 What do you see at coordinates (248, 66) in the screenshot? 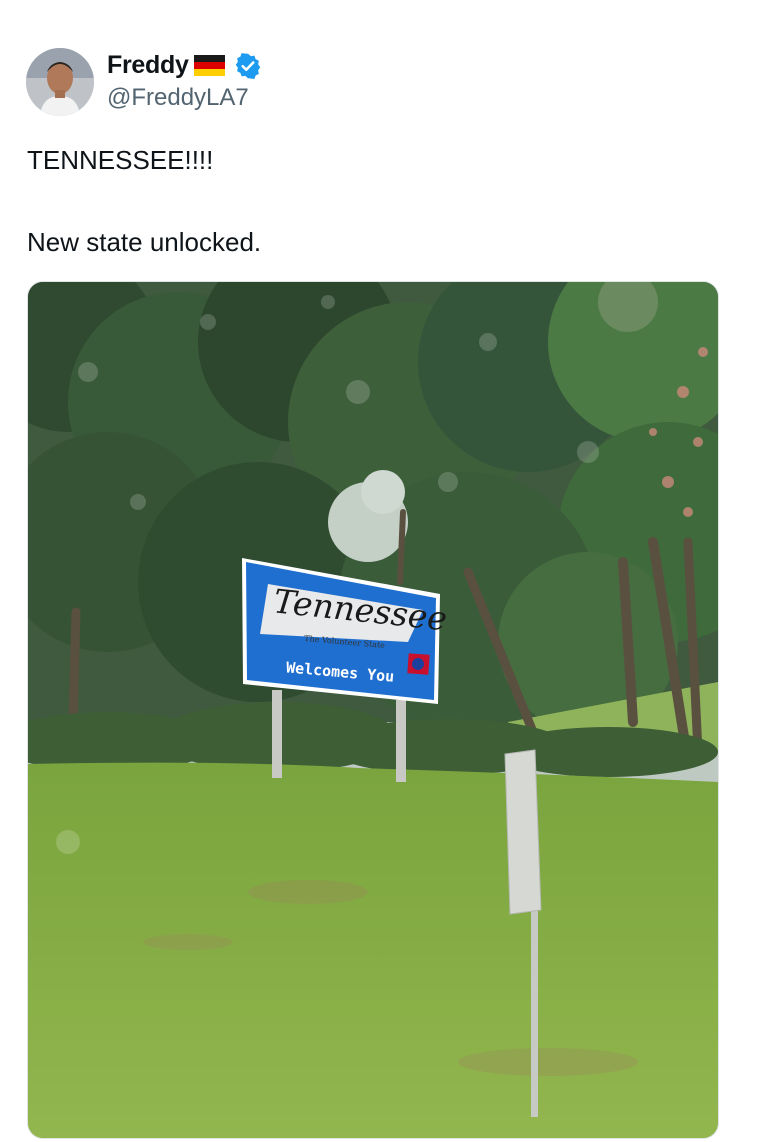
I see `verified-badge-icon` at bounding box center [248, 66].